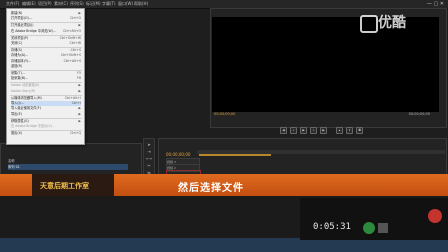 The width and height of the screenshot is (448, 252). I want to click on file-menu-item-shortcut: Ctrl+Shift+W, so click(70, 37).